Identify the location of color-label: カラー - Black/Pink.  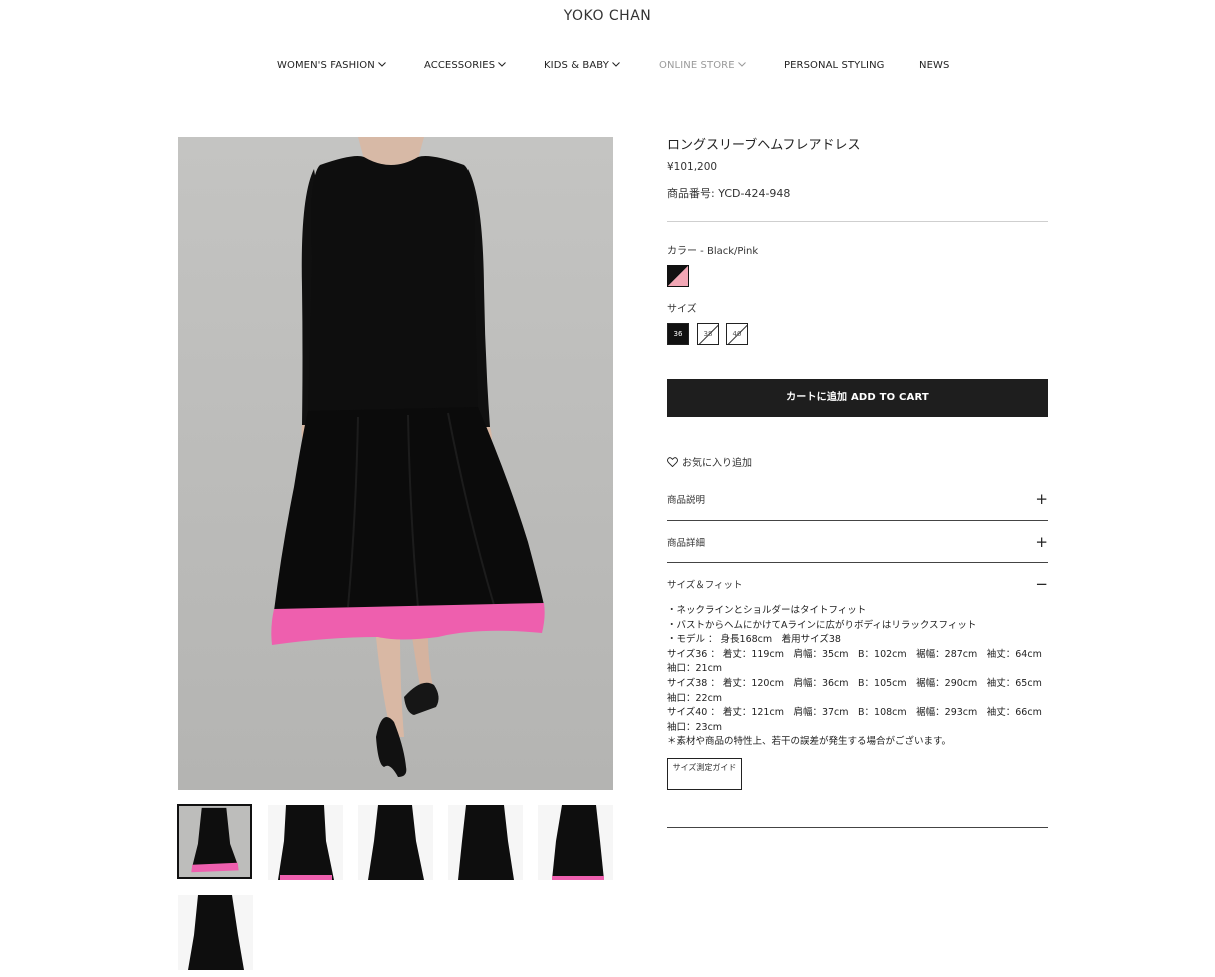
(713, 251).